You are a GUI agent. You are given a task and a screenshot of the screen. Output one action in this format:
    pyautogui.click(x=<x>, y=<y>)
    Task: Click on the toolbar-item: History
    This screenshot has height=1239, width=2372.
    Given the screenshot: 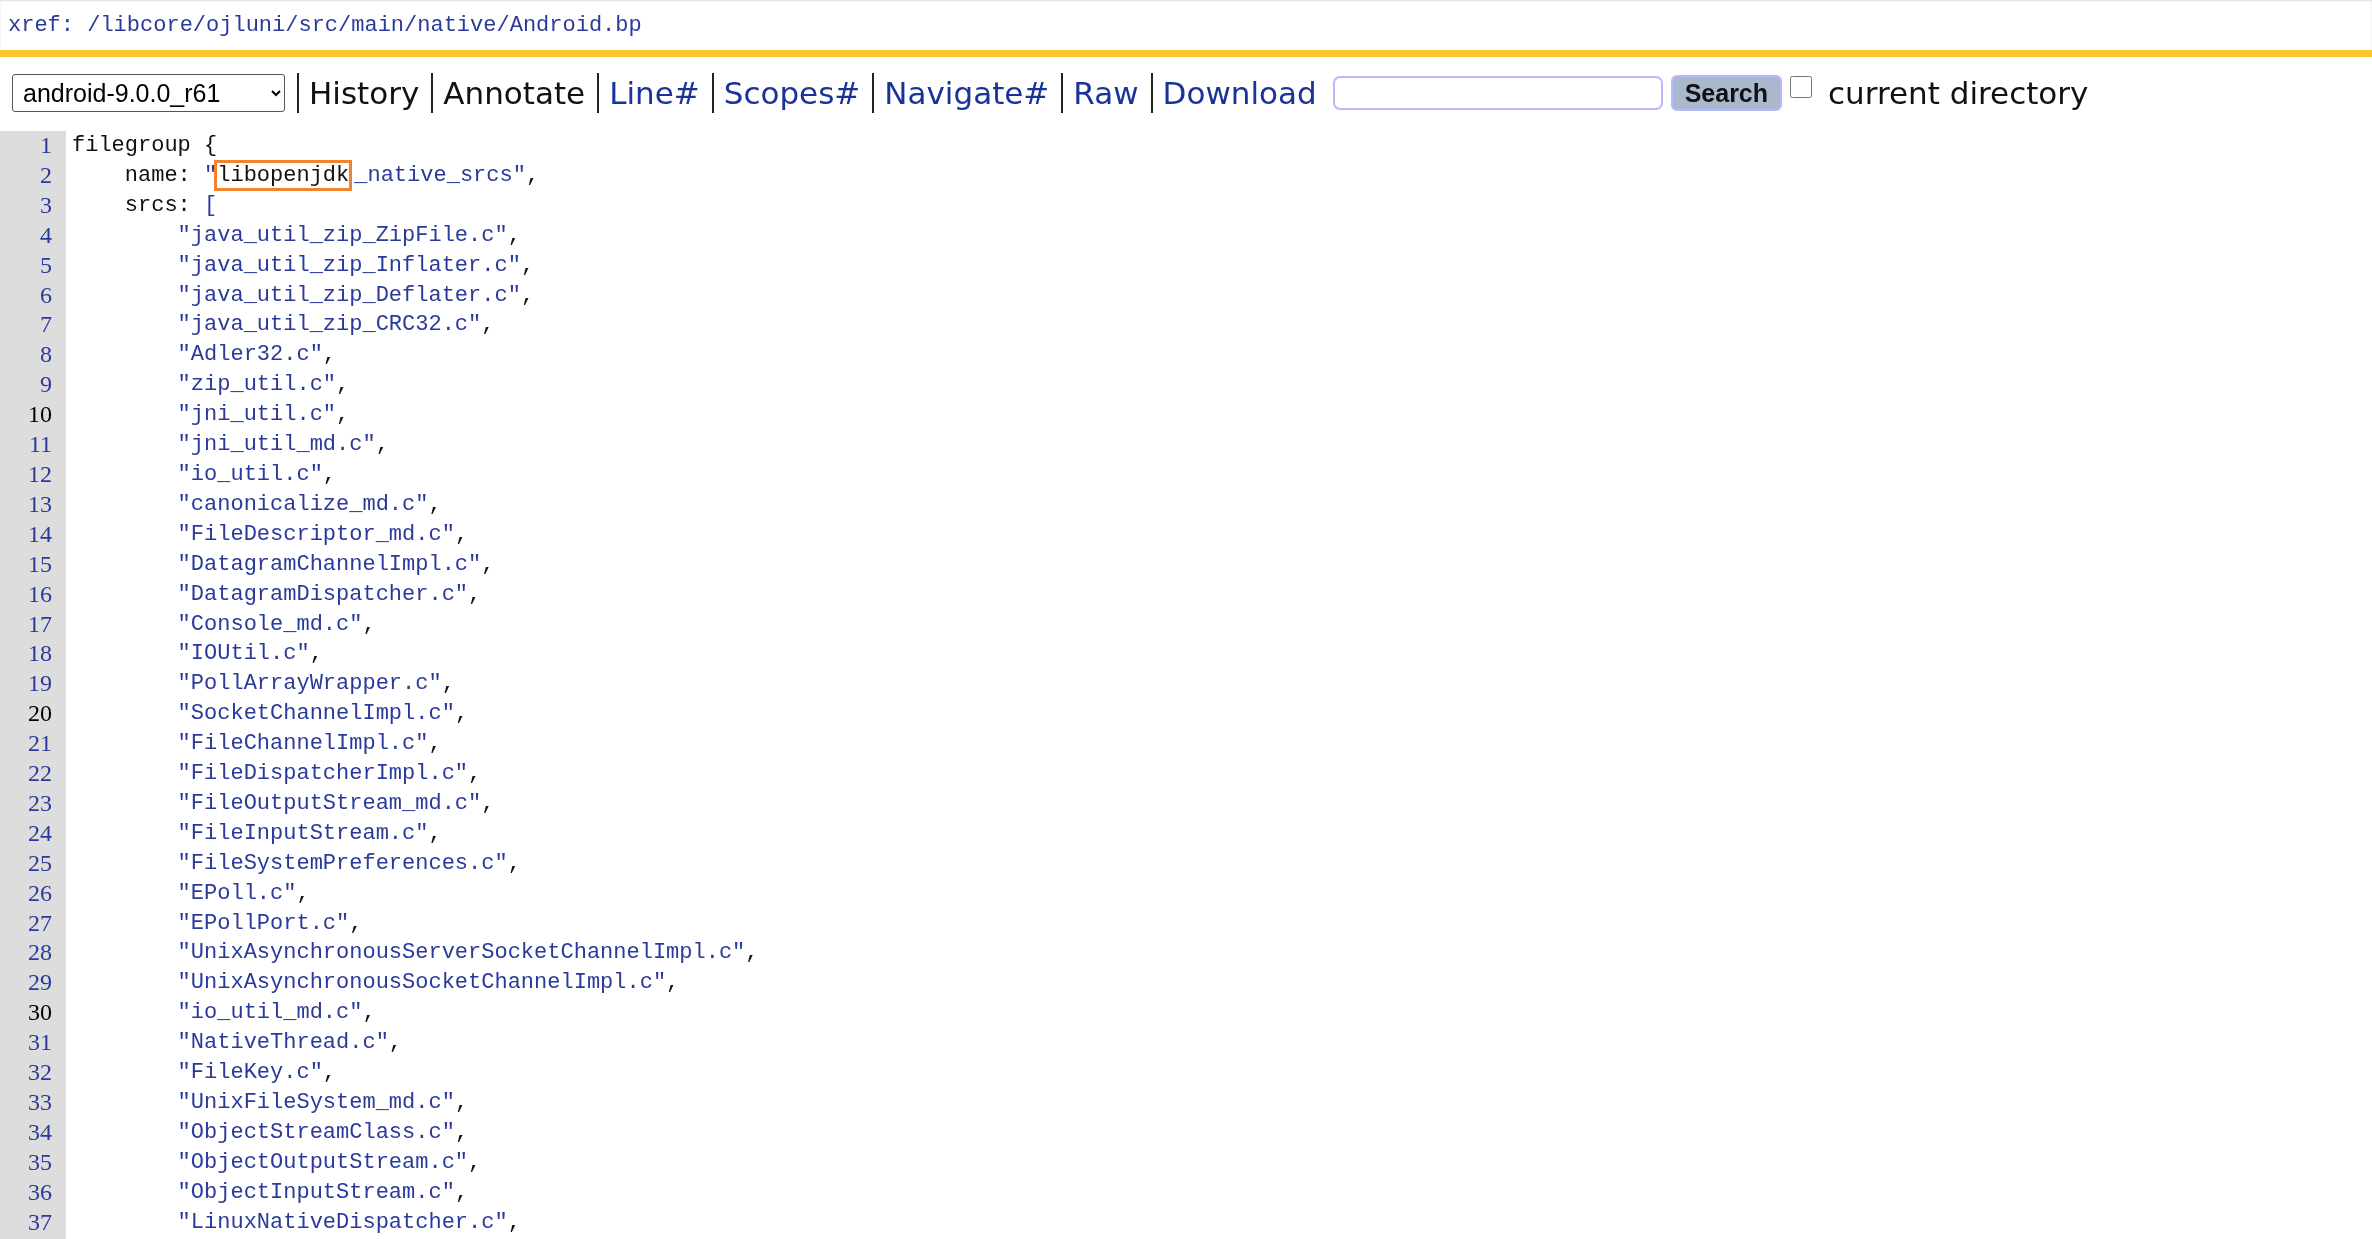 What is the action you would take?
    pyautogui.click(x=364, y=93)
    